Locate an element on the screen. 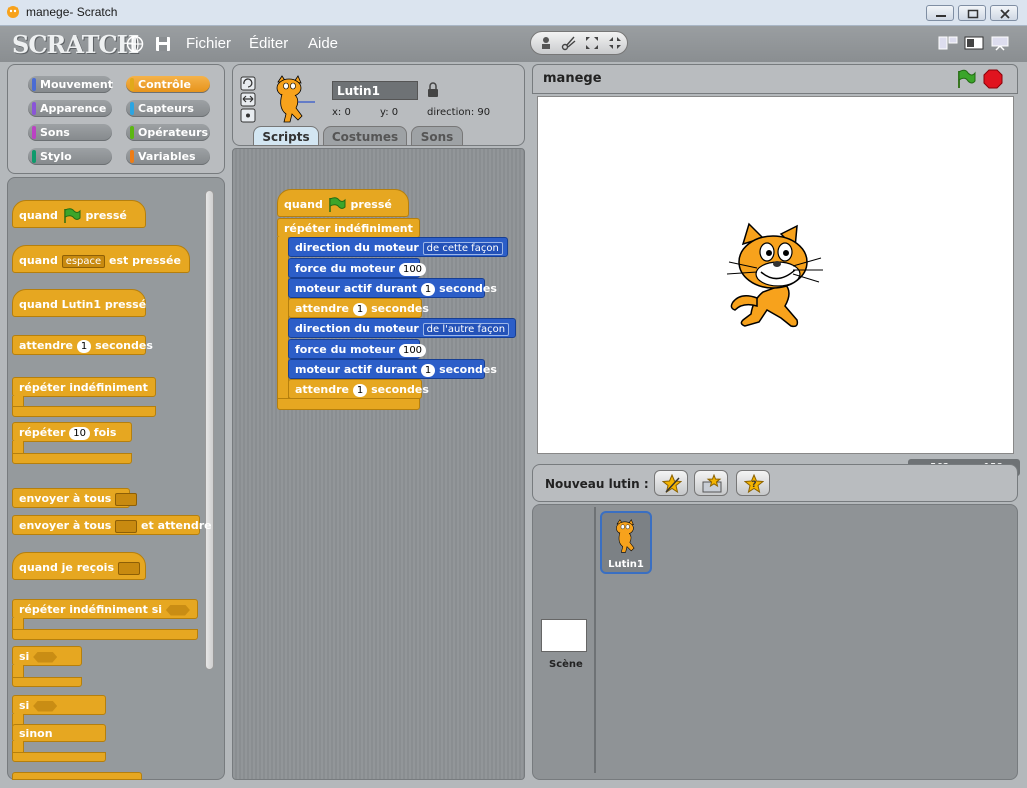 The image size is (1027, 788). if-condition-slot is located at coordinates (45, 657).